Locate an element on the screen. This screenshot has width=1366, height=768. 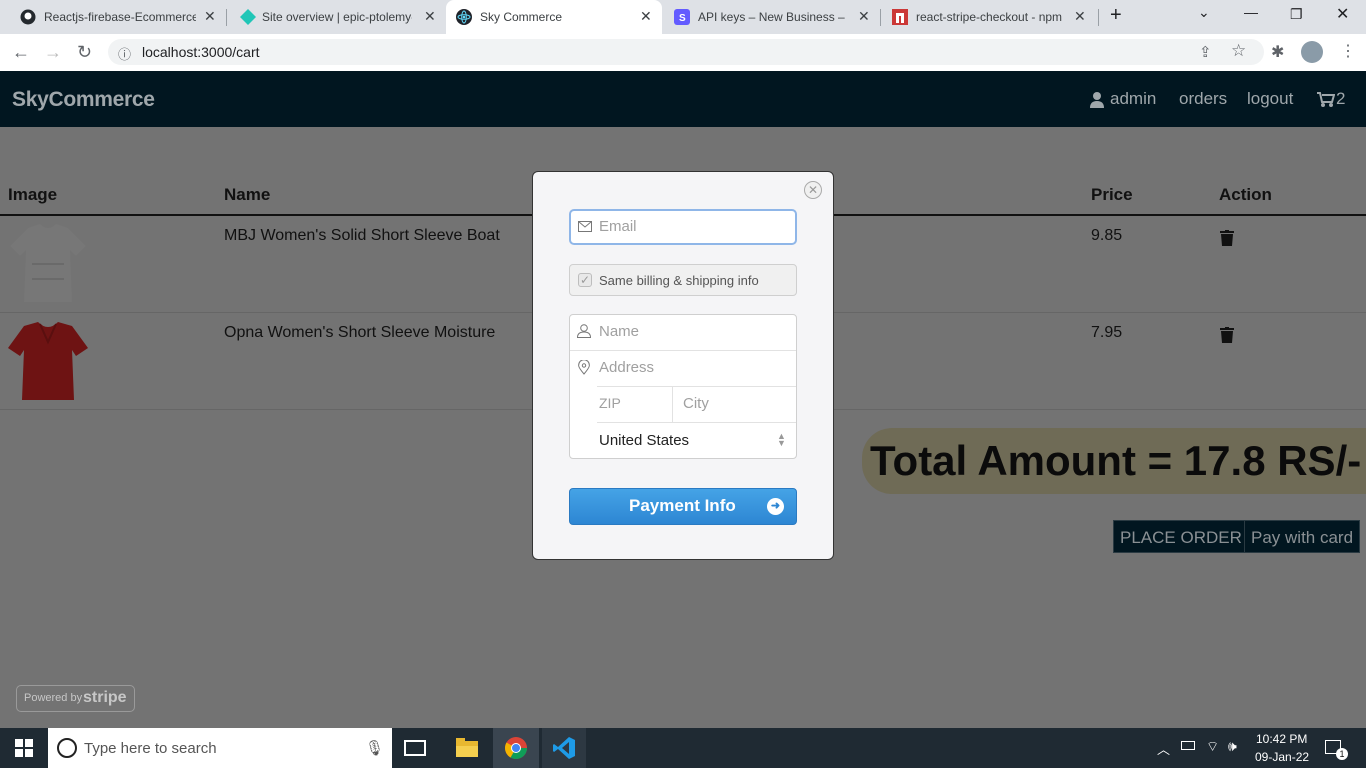
person-icon is located at coordinates (584, 332).